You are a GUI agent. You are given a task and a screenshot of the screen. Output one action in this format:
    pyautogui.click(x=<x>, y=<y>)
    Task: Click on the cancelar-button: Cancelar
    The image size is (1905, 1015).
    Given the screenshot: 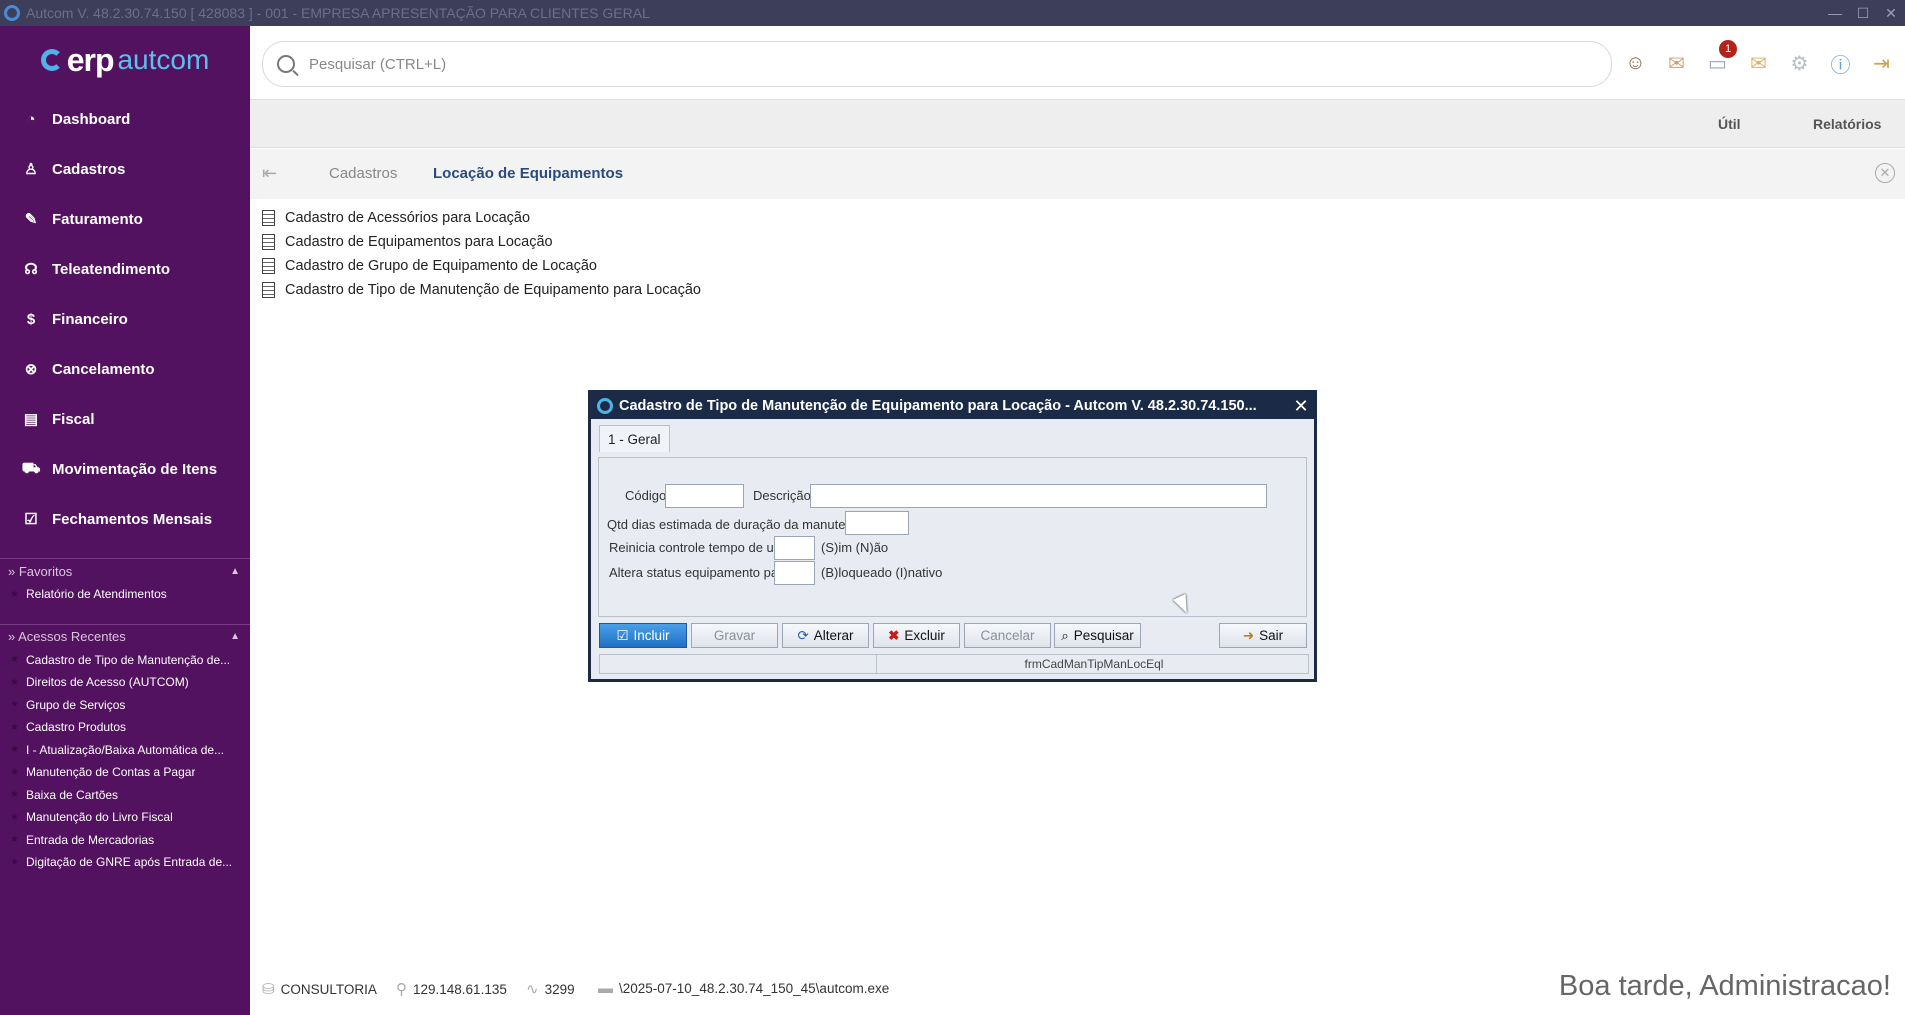 What is the action you would take?
    pyautogui.click(x=1007, y=635)
    